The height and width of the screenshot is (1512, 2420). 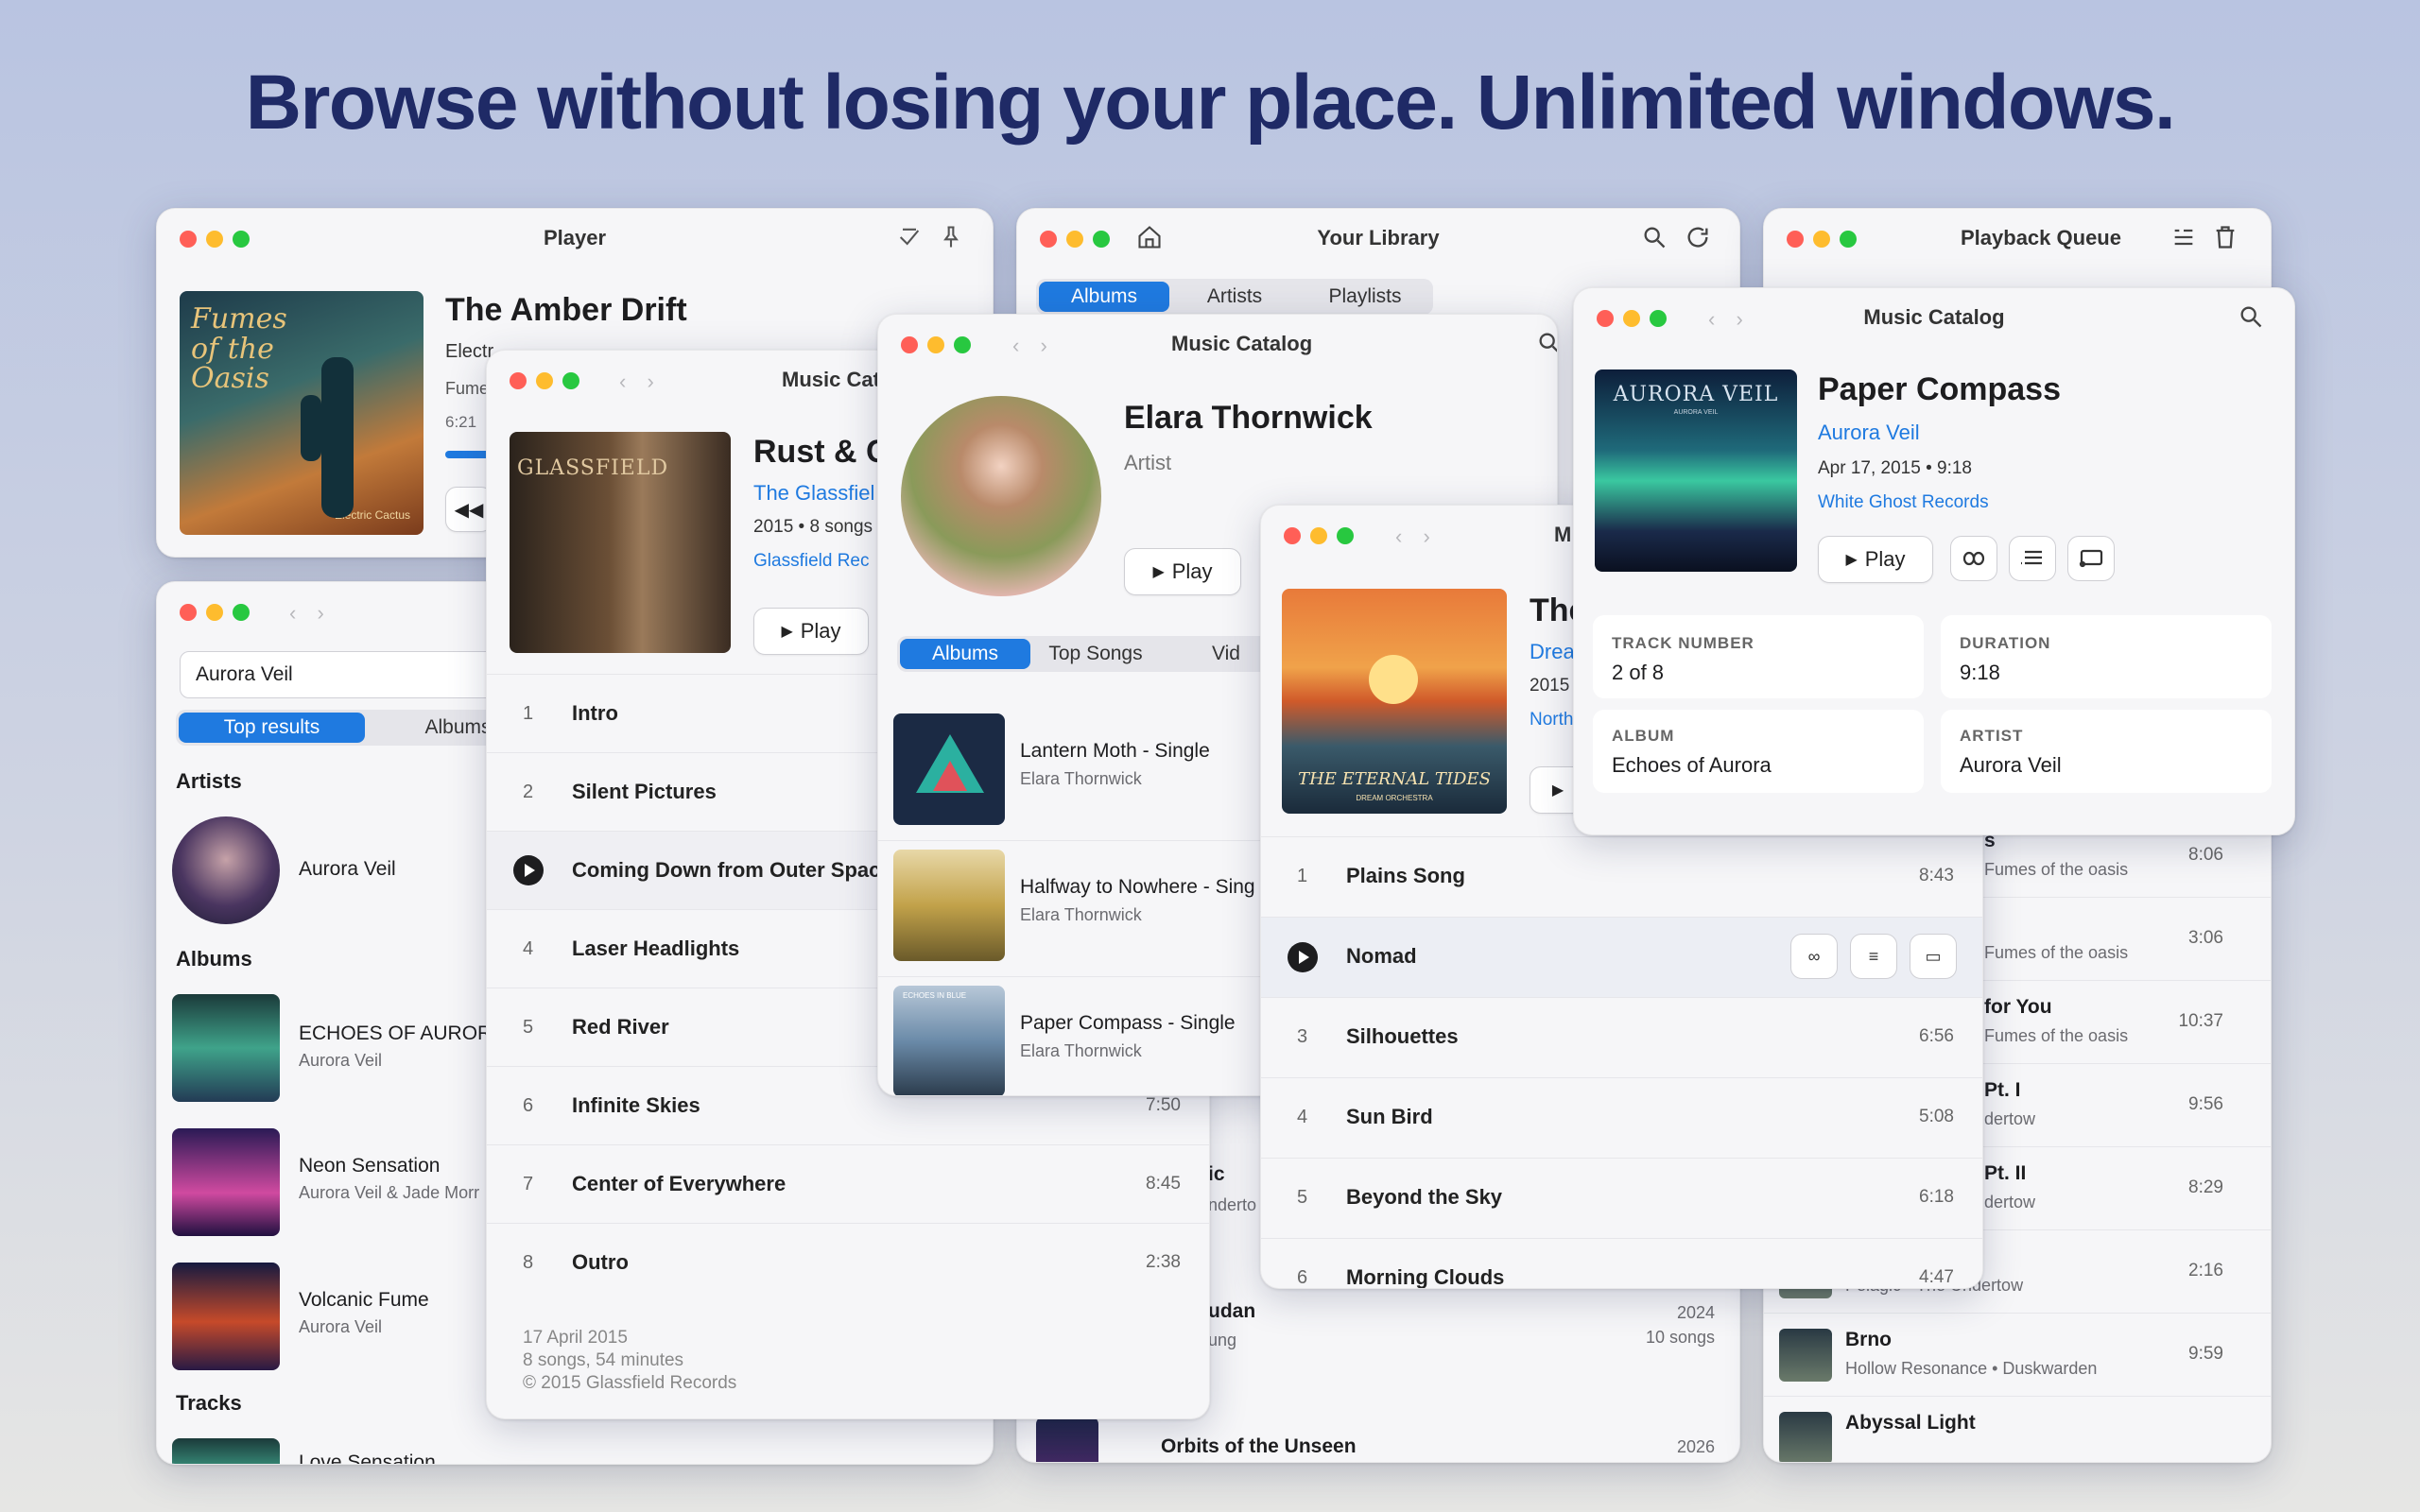 I want to click on queue-duration: 8:29, so click(x=2205, y=1187).